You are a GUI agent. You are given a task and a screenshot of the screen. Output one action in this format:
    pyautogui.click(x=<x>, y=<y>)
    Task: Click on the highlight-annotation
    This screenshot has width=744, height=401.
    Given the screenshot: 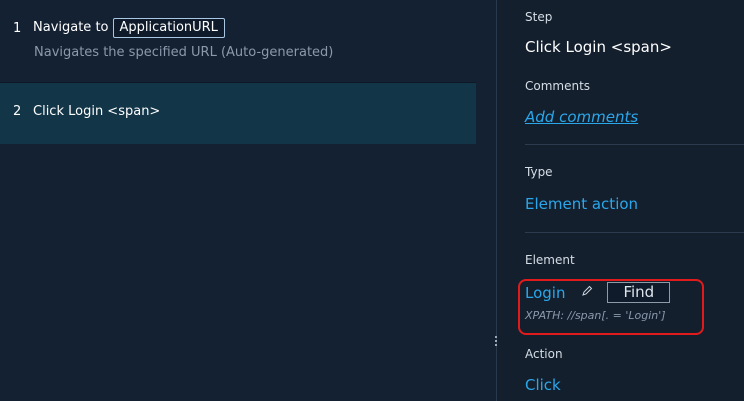 What is the action you would take?
    pyautogui.click(x=611, y=307)
    